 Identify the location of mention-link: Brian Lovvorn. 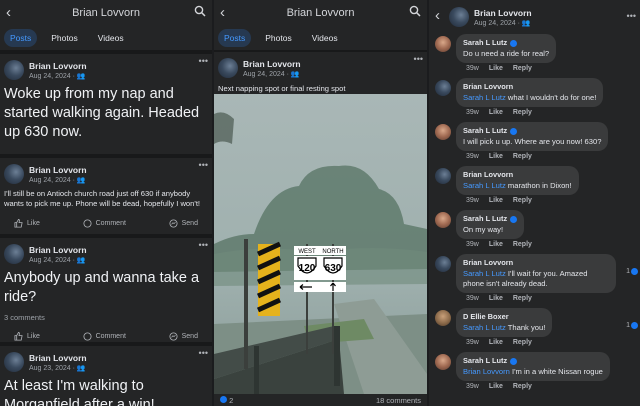
(486, 371).